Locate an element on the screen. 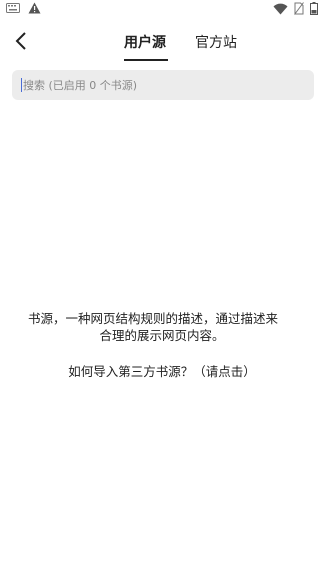  empty-state-line-1: 书源，一种网页结构规则的描述，通过描述来 is located at coordinates (153, 318).